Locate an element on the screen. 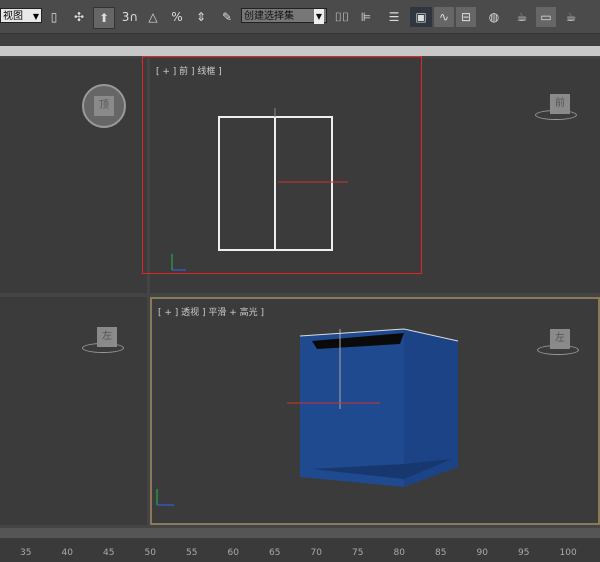 This screenshot has height=562, width=600. layer-manager-icon: ☰ is located at coordinates (394, 17).